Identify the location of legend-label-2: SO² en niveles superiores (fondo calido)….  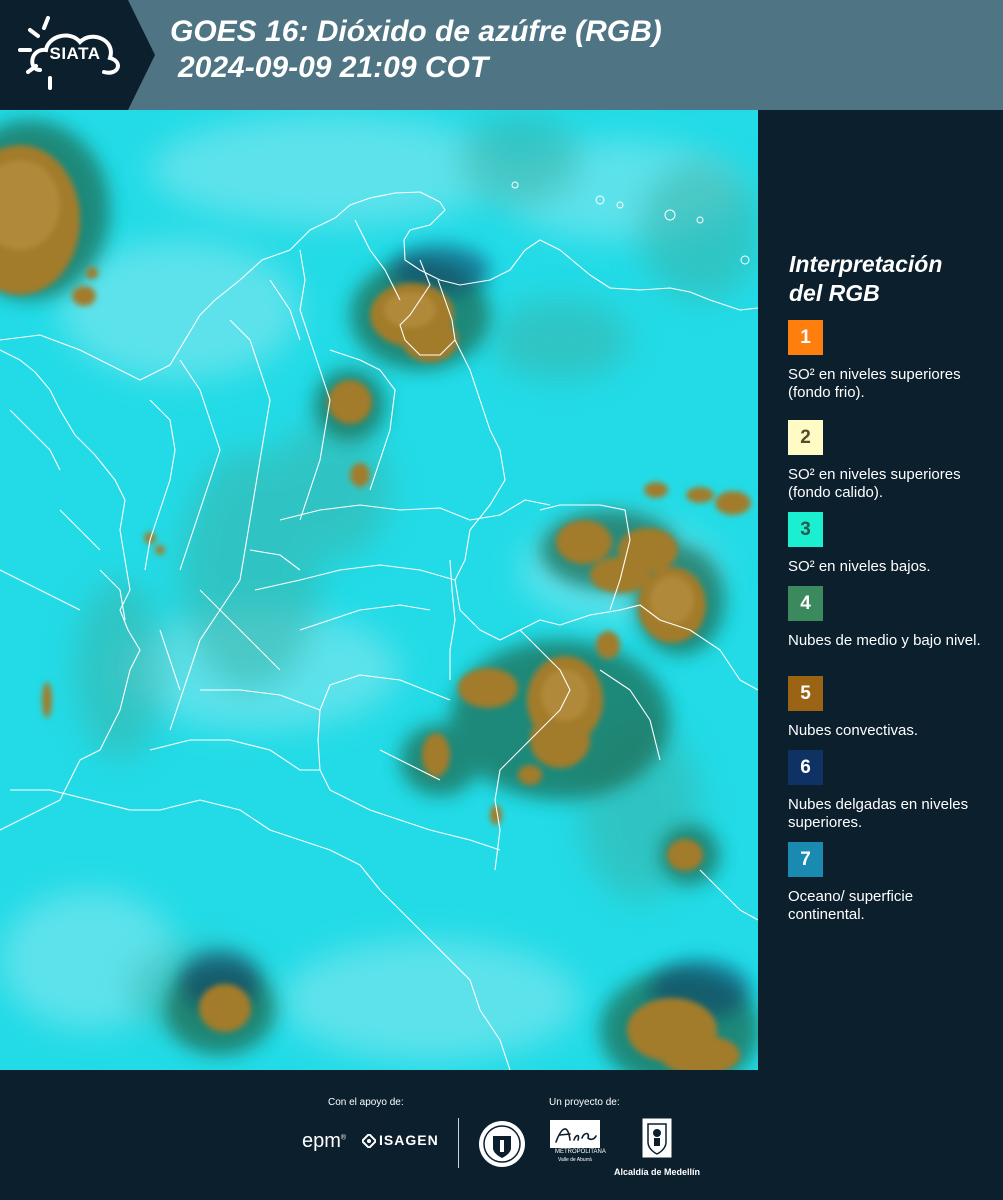
(874, 483).